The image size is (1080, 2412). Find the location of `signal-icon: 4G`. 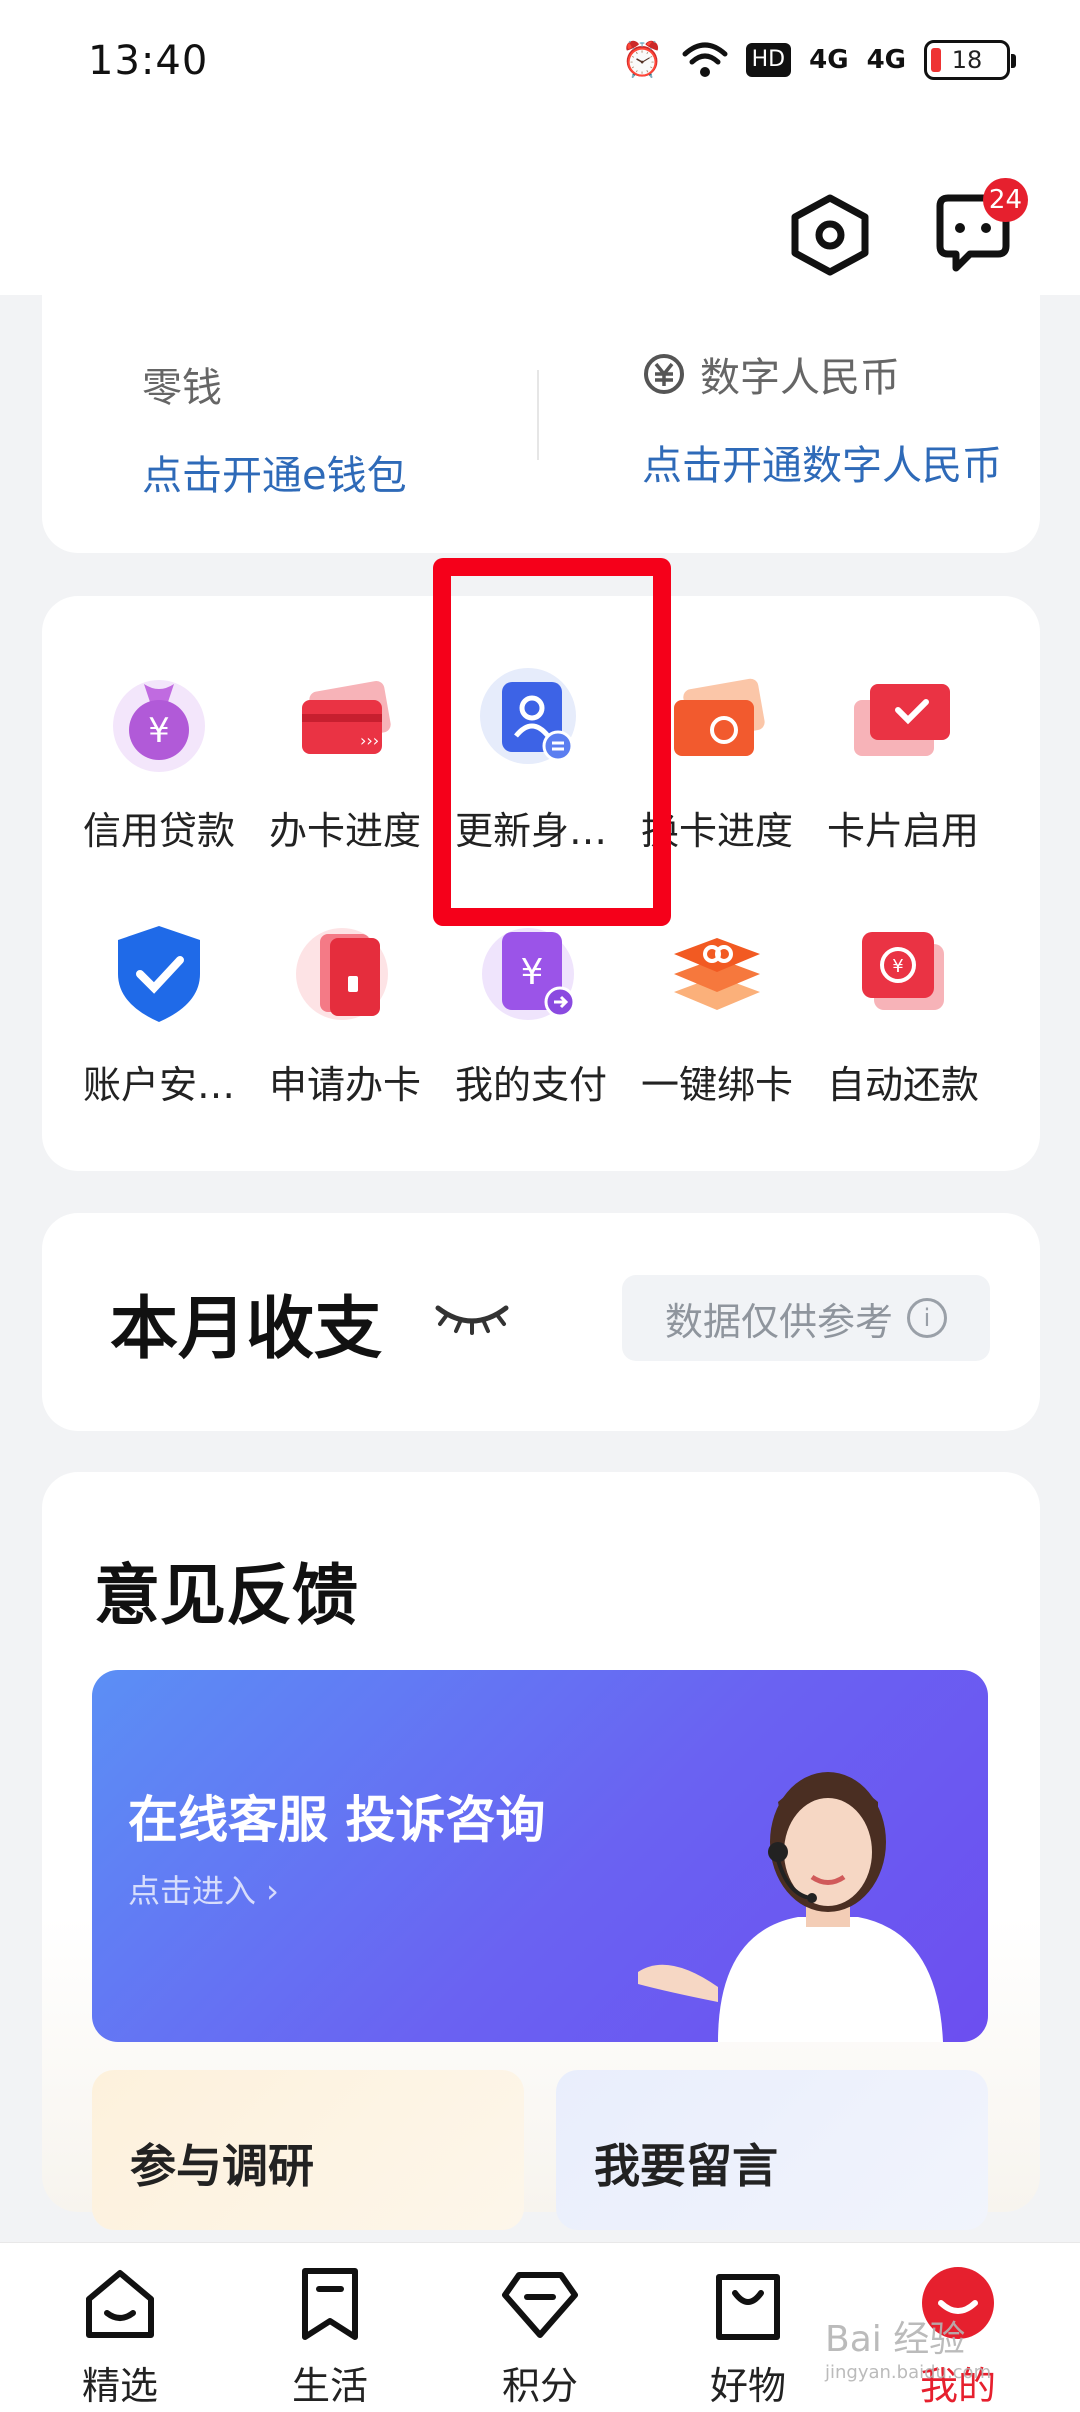

signal-icon: 4G is located at coordinates (829, 60).